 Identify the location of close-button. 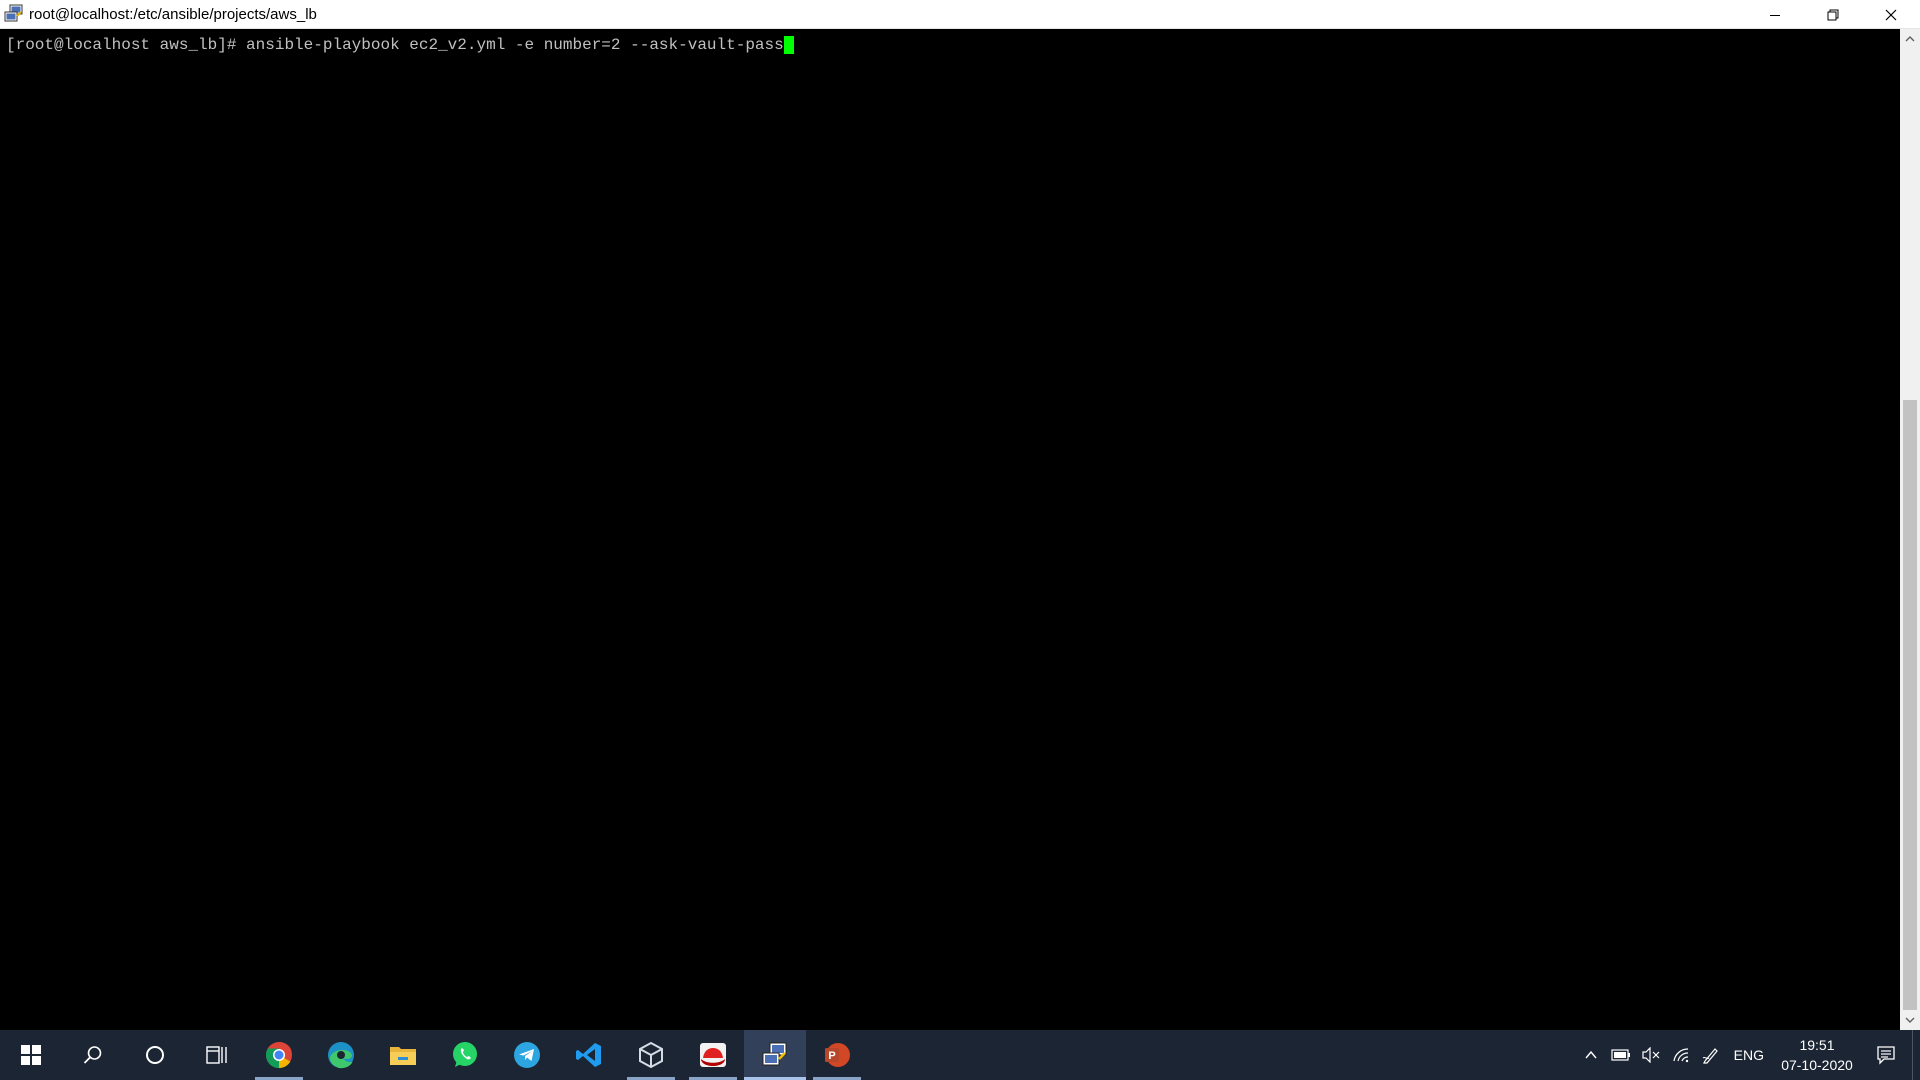
(1891, 14).